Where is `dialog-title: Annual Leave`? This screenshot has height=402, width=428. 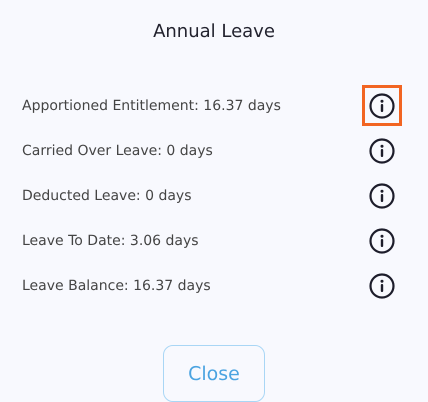
dialog-title: Annual Leave is located at coordinates (214, 32).